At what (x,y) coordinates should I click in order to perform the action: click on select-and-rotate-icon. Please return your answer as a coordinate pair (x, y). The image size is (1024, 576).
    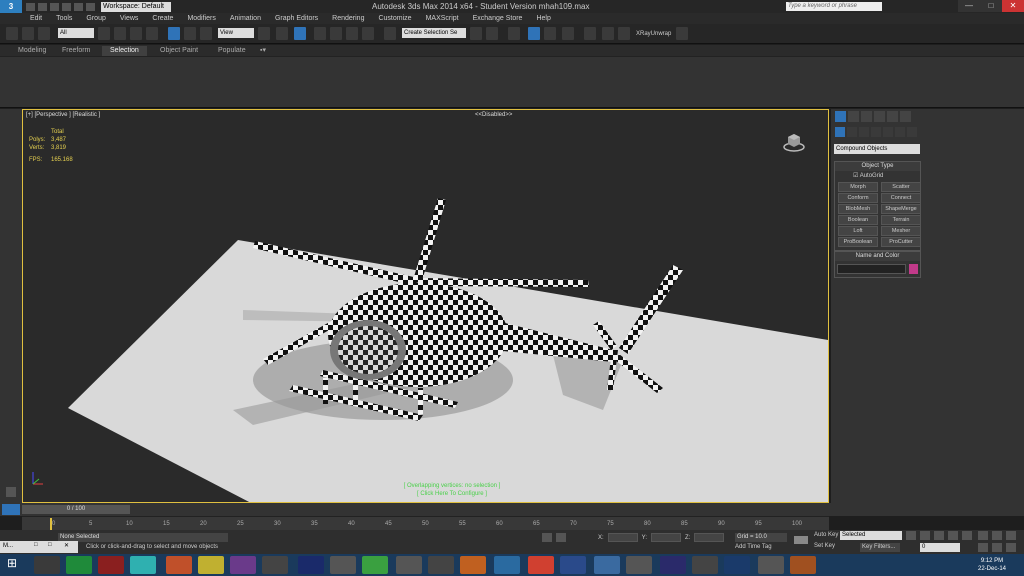
    Looking at the image, I should click on (190, 33).